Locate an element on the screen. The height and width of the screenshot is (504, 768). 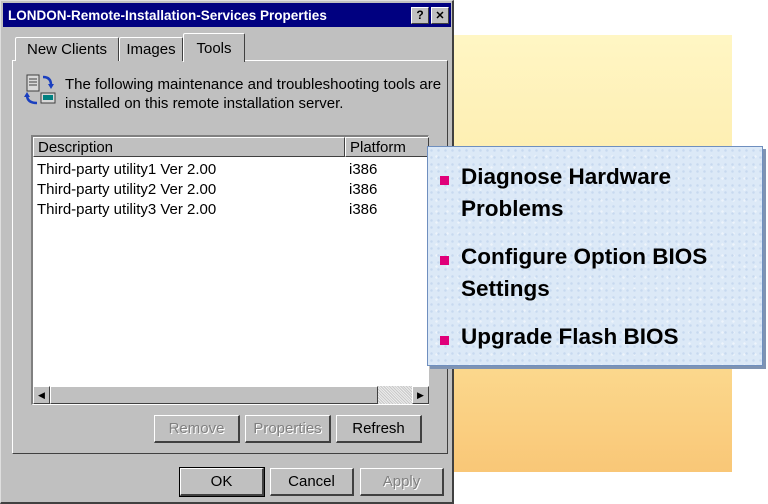
scroll-right-icon: ▶ is located at coordinates (420, 395).